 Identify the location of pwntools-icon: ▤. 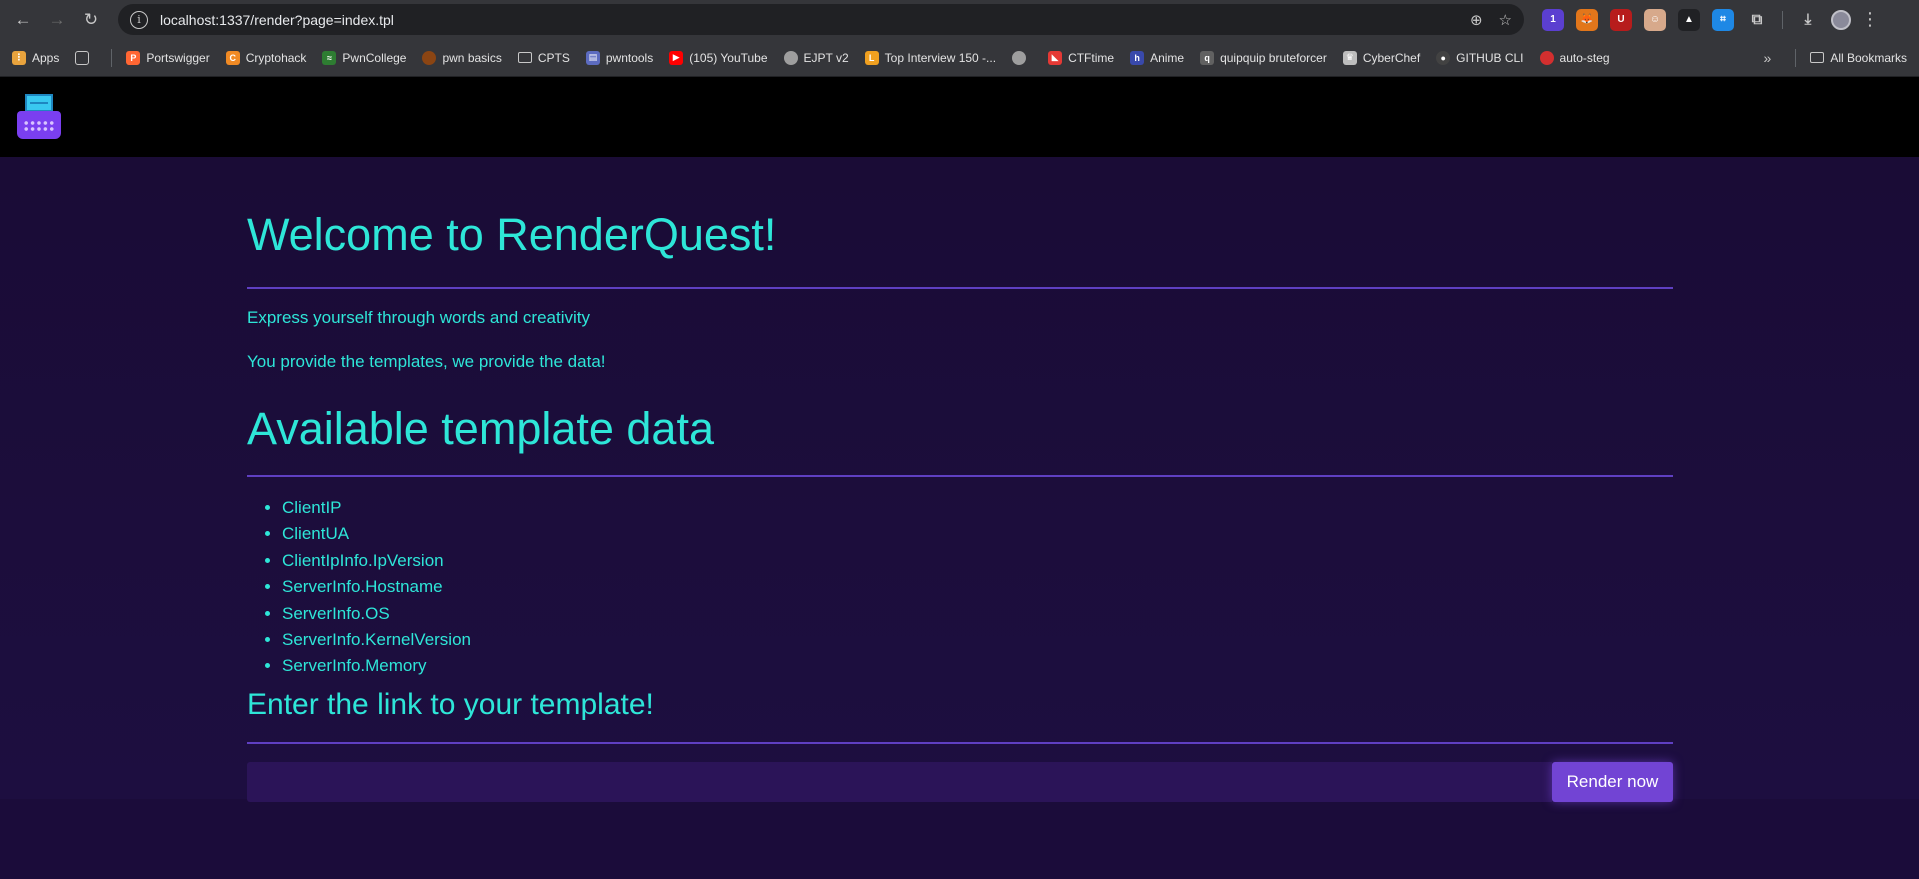
(592, 57).